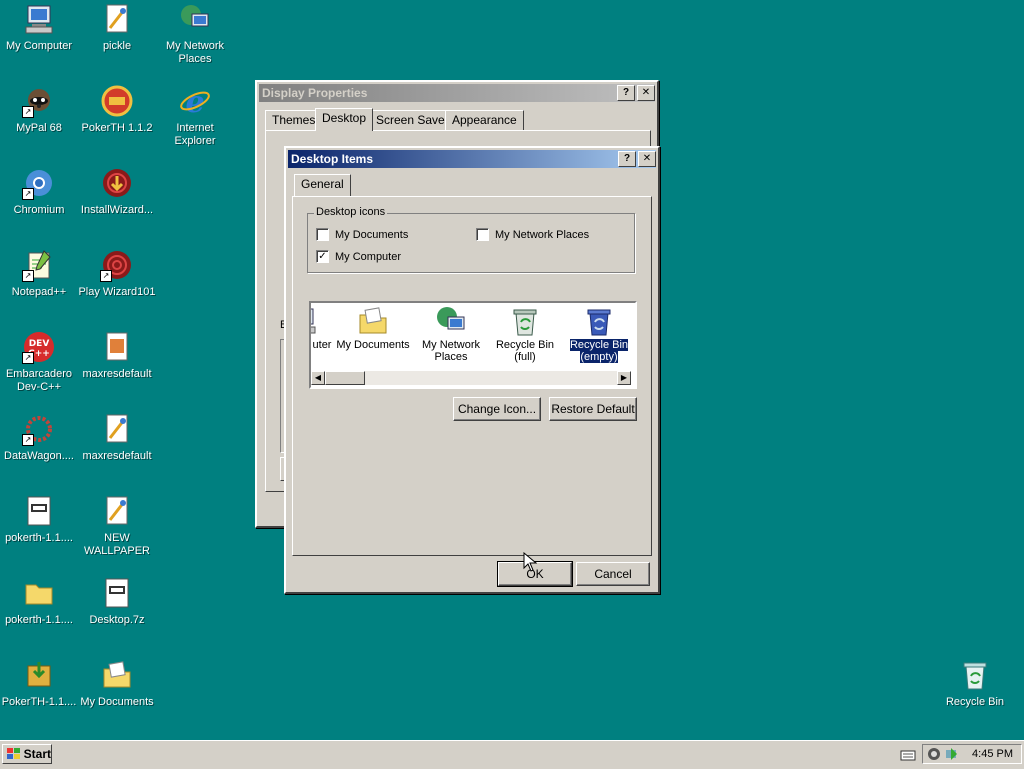 This screenshot has width=1024, height=769. Describe the element at coordinates (315, 93) in the screenshot. I see `window-title: Display Properties` at that location.